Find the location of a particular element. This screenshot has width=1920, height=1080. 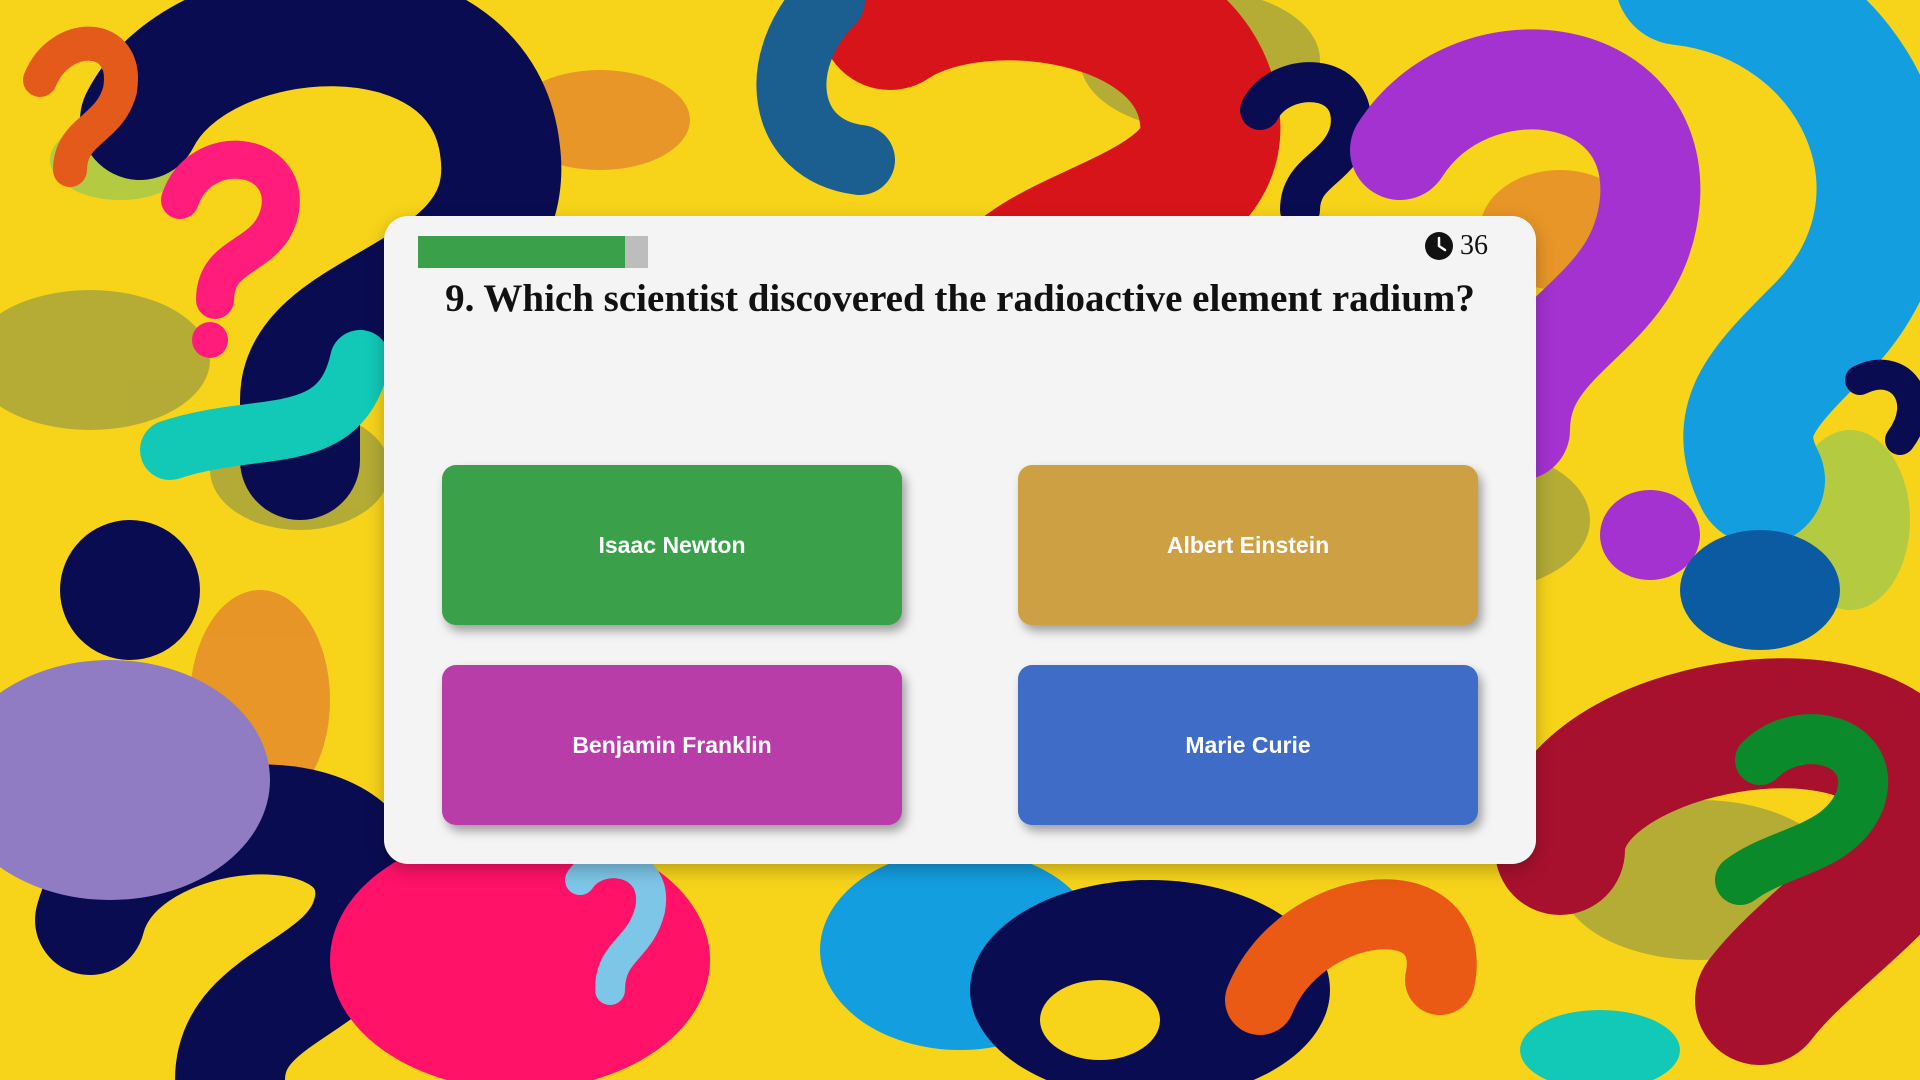

timer-value: 36 is located at coordinates (1474, 245).